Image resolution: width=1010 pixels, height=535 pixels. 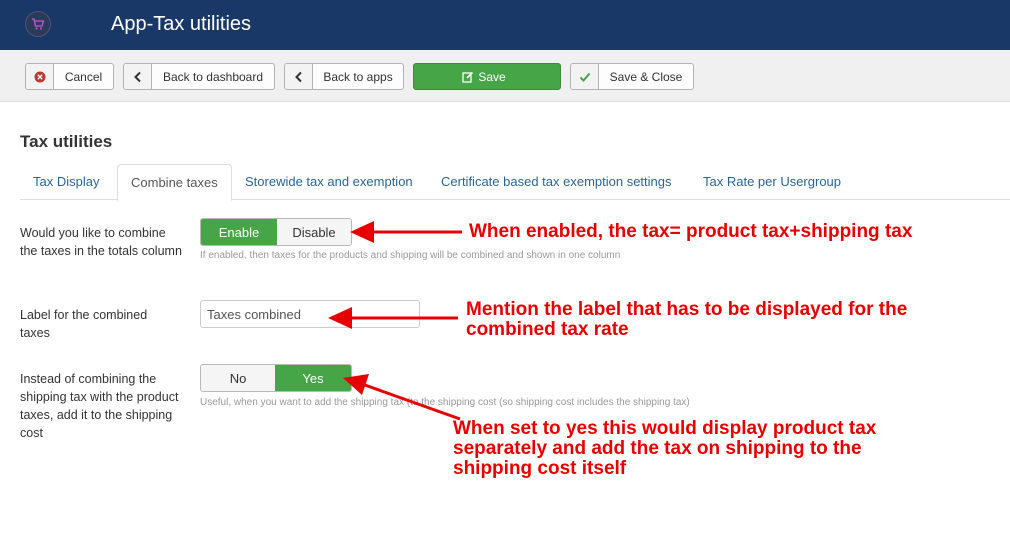 What do you see at coordinates (772, 182) in the screenshot?
I see `tab-tax-rate-usergroup: Tax Rate per Usergroup` at bounding box center [772, 182].